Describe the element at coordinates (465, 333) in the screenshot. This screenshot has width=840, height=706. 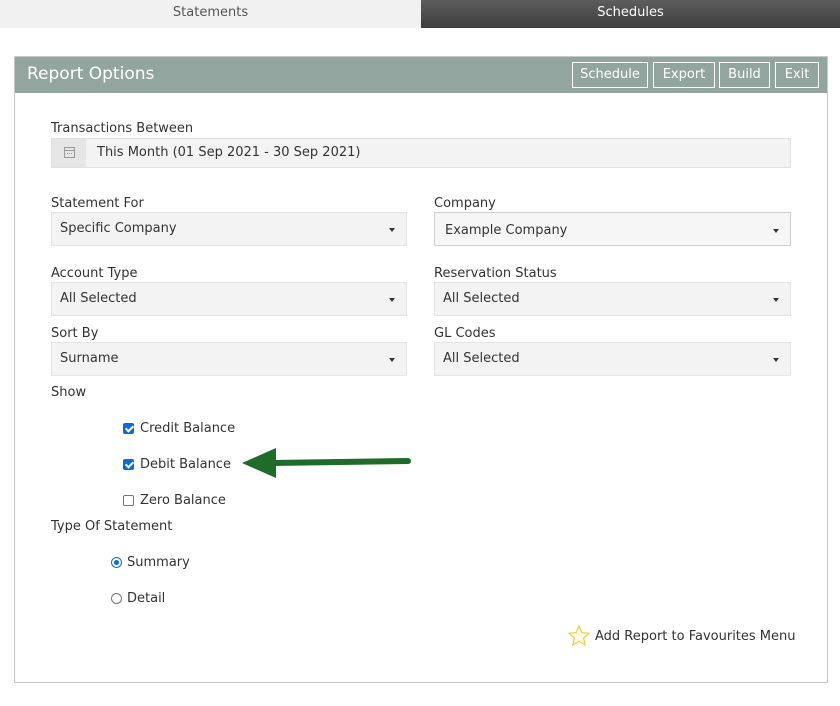
I see `gl-codes-label: GL Codes` at that location.